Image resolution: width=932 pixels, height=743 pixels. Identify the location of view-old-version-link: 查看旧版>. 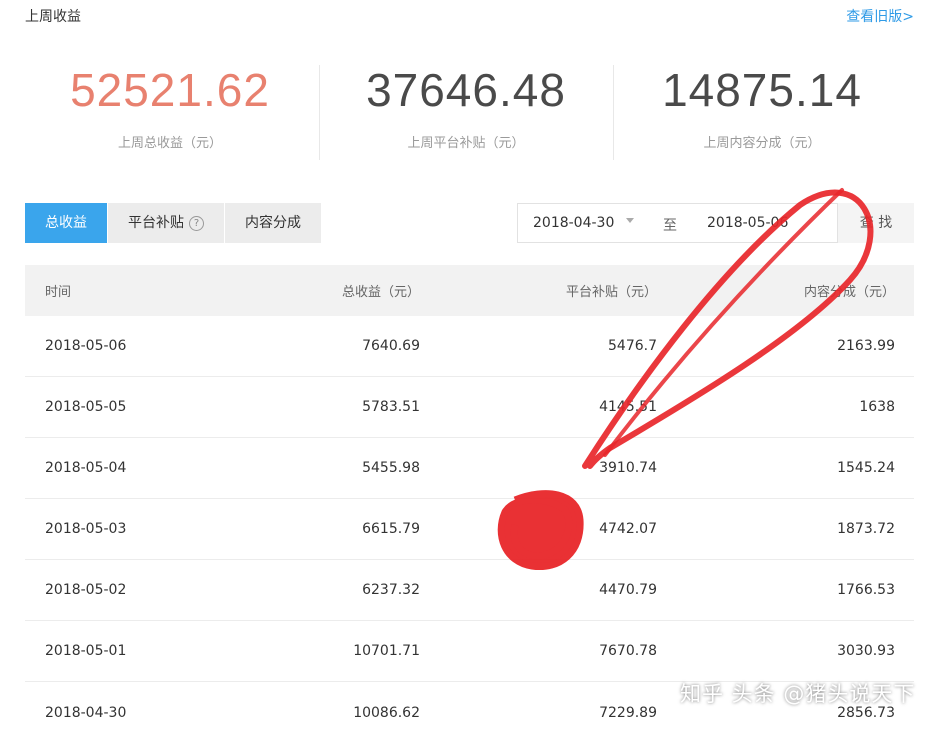
(880, 16).